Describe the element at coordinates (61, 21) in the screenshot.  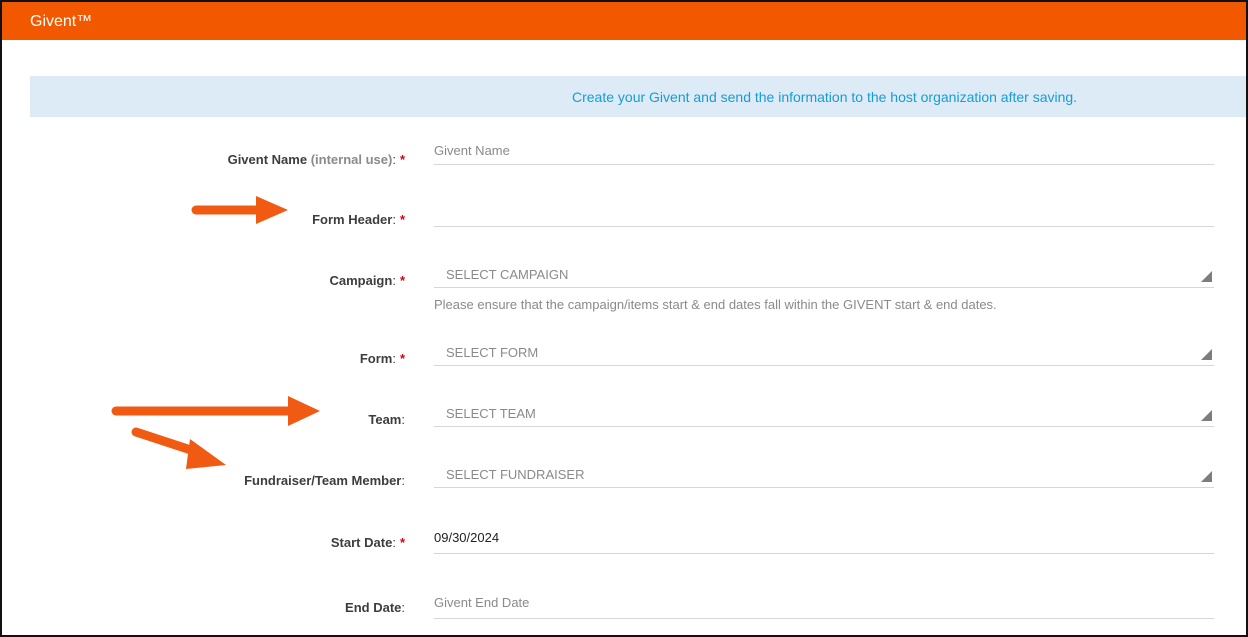
I see `app-title: Givent™` at that location.